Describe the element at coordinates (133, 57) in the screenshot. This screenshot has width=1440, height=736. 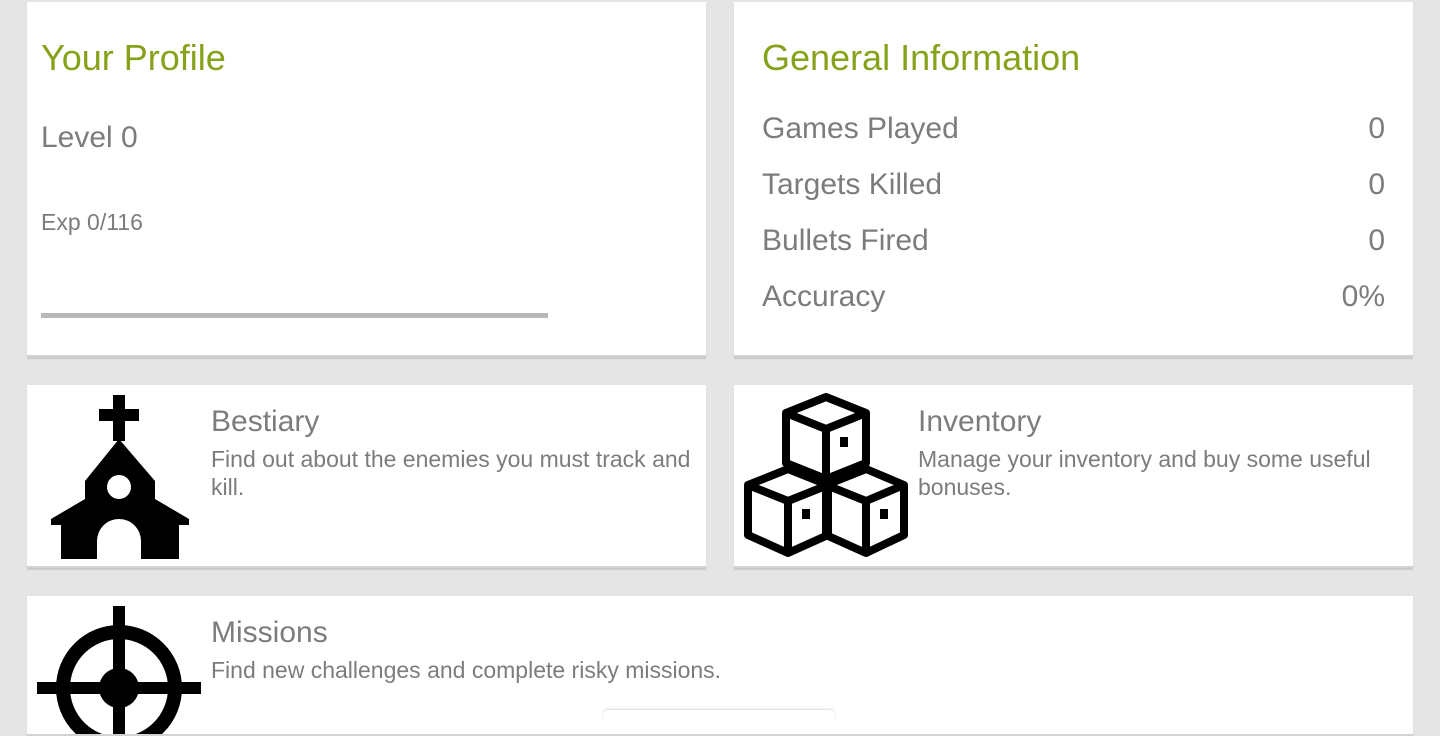
I see `profile-title: Your Profile` at that location.